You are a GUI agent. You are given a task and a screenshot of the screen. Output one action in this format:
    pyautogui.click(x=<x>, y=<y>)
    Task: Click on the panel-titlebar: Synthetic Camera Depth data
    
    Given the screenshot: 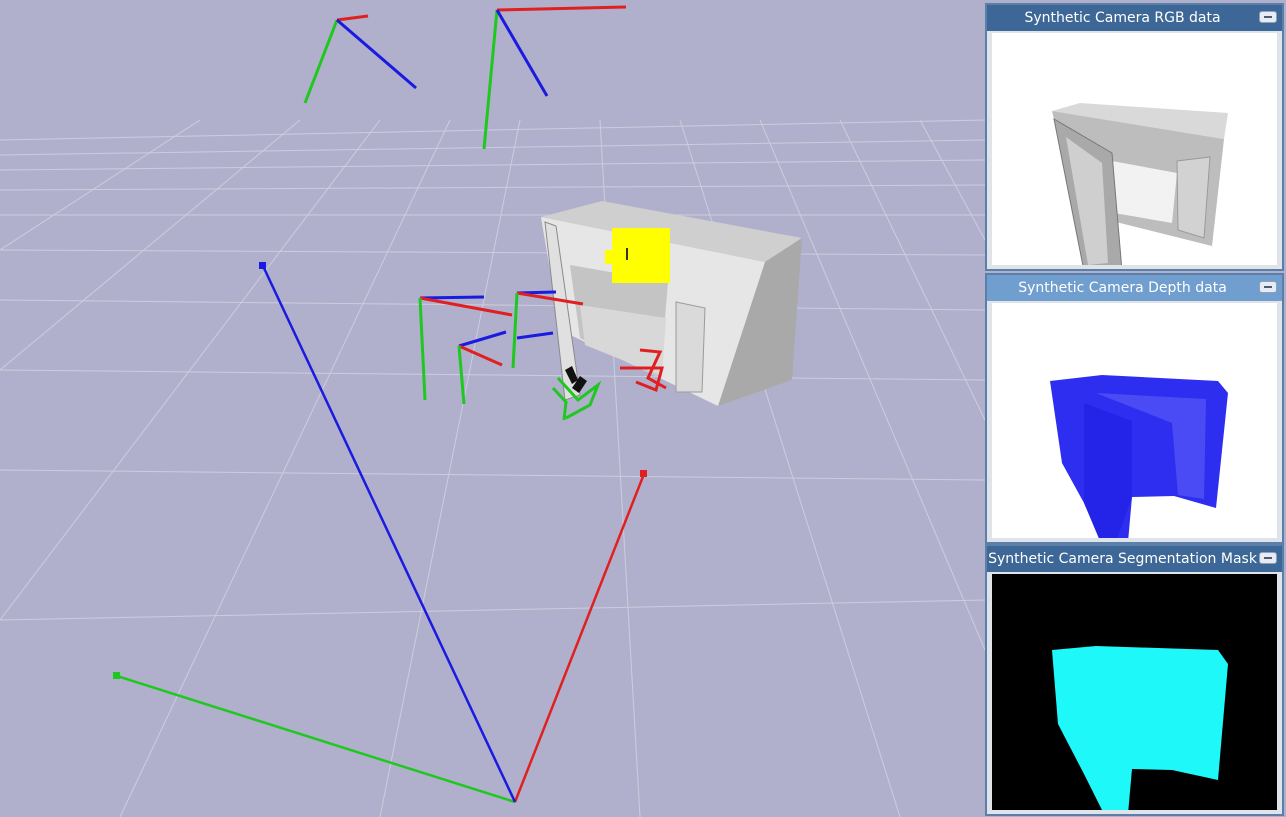 What is the action you would take?
    pyautogui.click(x=1134, y=288)
    